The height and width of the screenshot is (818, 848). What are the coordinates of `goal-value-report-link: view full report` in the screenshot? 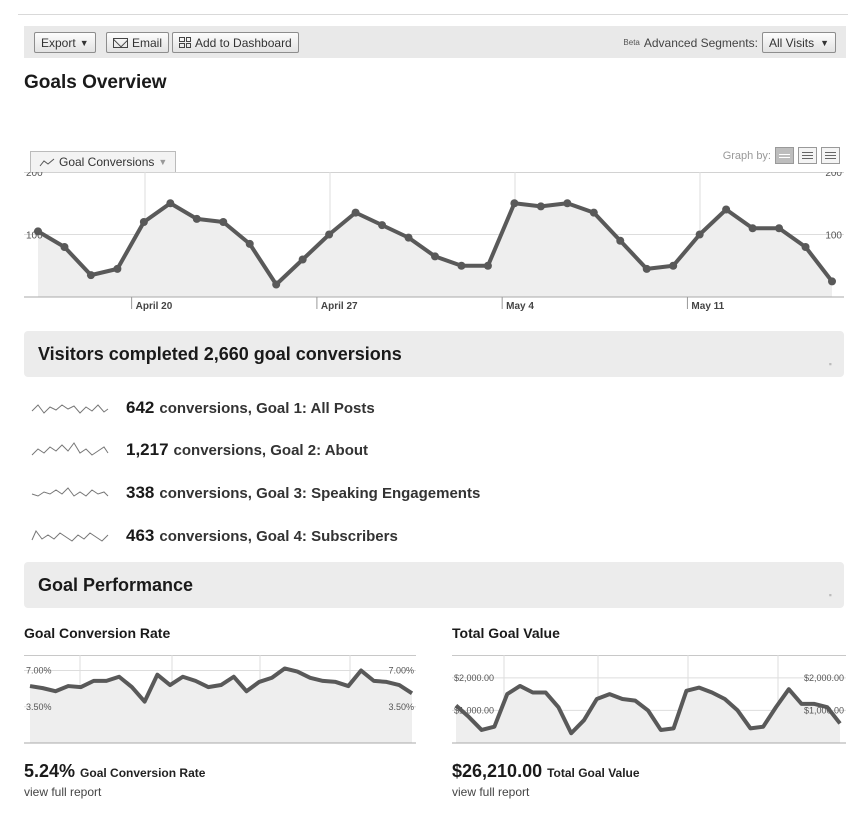 It's located at (490, 792).